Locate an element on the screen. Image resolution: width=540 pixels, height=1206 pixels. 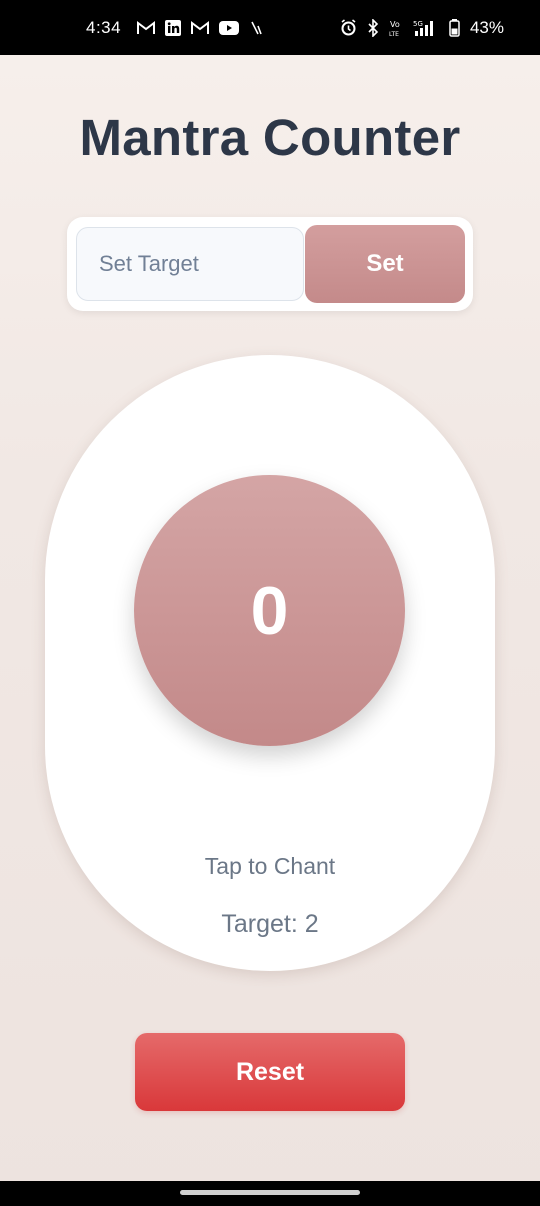
alarm-icon is located at coordinates (348, 27).